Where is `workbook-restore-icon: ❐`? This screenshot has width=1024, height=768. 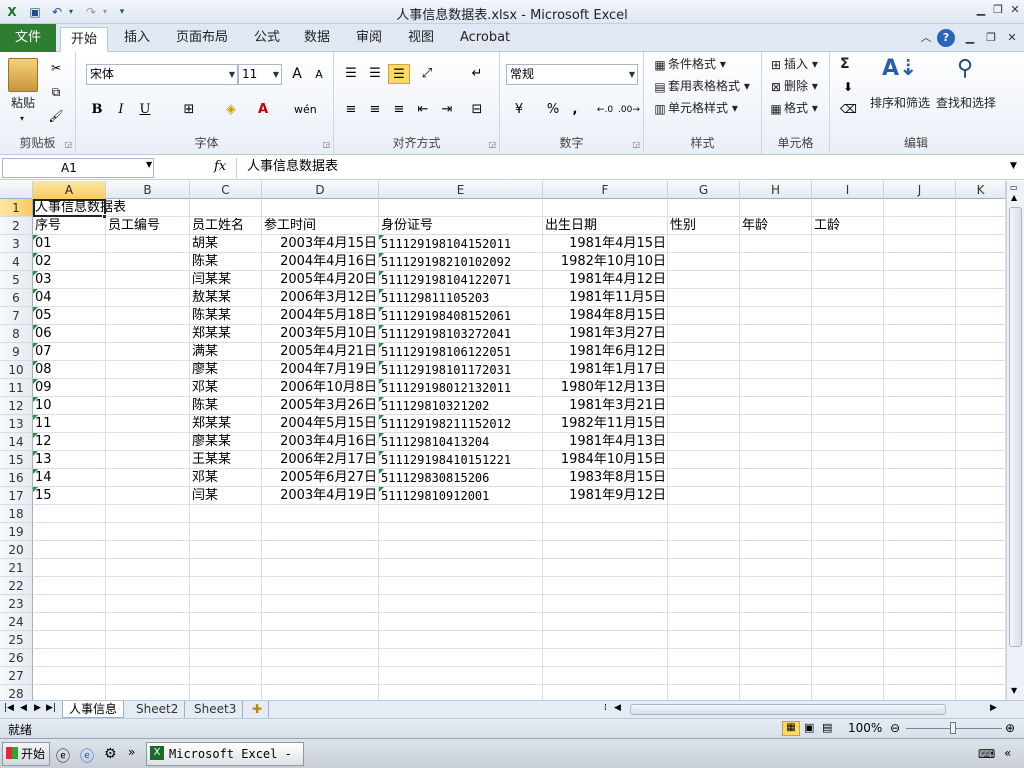
workbook-restore-icon: ❐ is located at coordinates (991, 38).